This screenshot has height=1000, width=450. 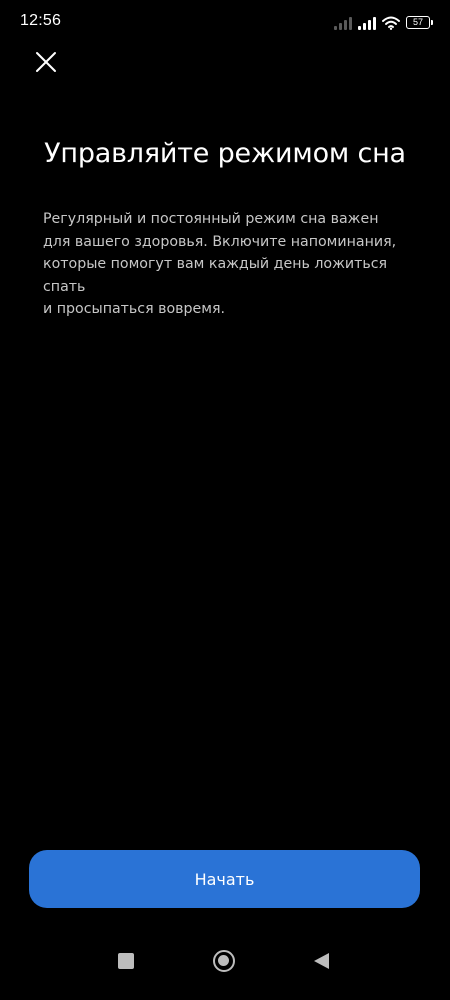 I want to click on description-line: и просыпаться вовремя., so click(x=134, y=309).